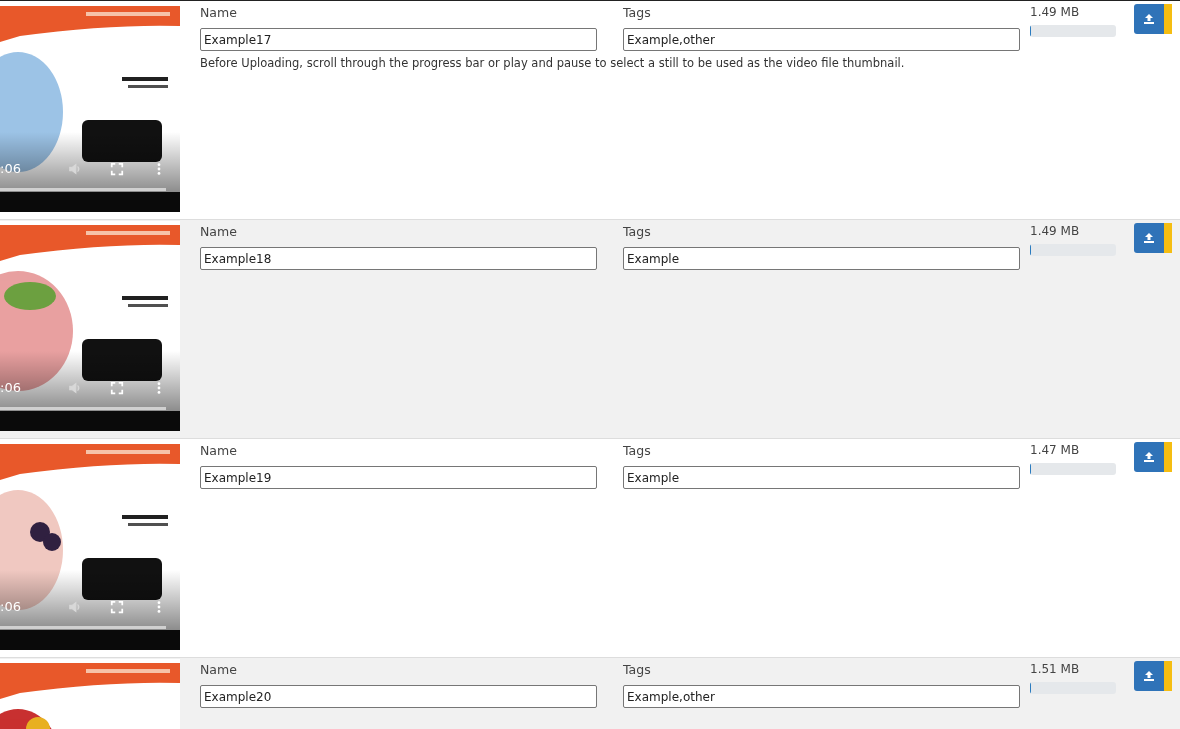 The width and height of the screenshot is (1180, 729). Describe the element at coordinates (398, 39) in the screenshot. I see `name-field: Example17` at that location.